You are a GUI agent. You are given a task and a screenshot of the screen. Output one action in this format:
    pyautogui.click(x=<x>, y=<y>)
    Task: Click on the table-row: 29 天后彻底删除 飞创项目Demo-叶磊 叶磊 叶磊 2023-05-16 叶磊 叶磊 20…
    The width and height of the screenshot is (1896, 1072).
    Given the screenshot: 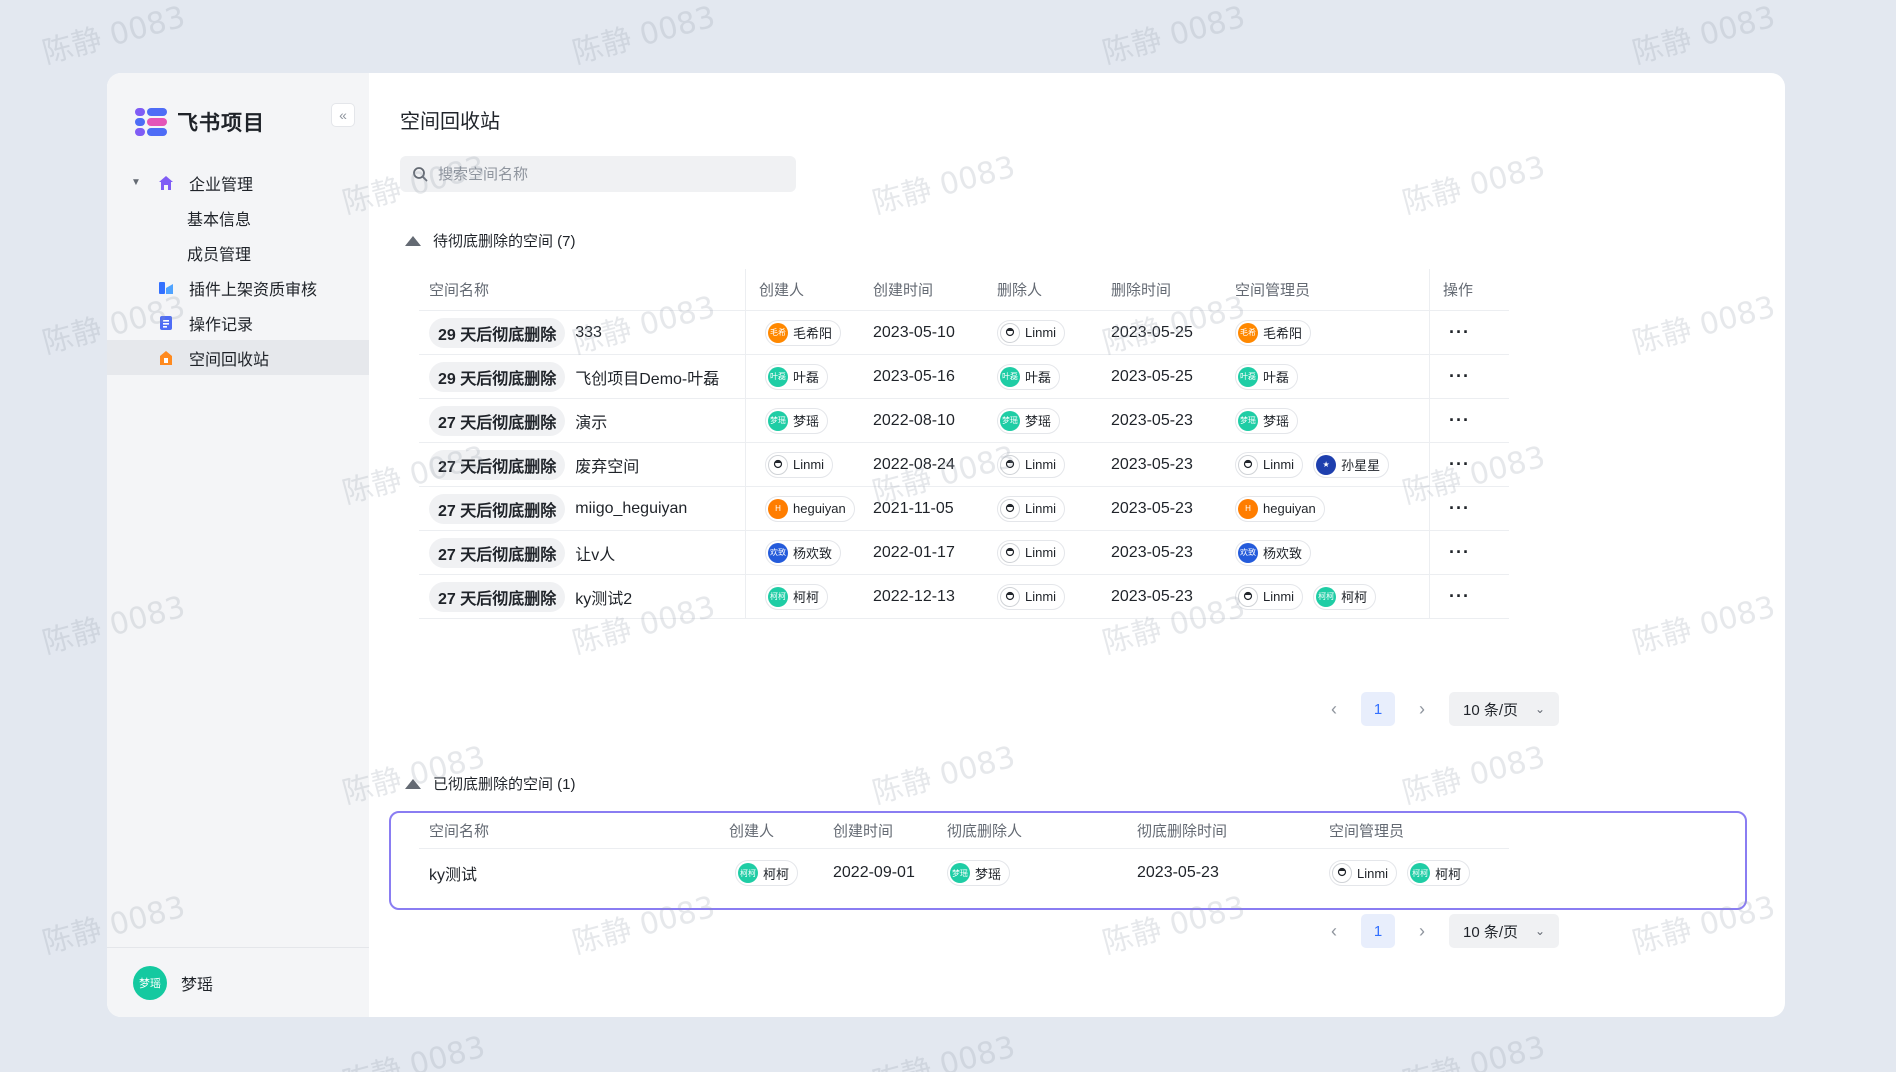 What is the action you would take?
    pyautogui.click(x=964, y=377)
    